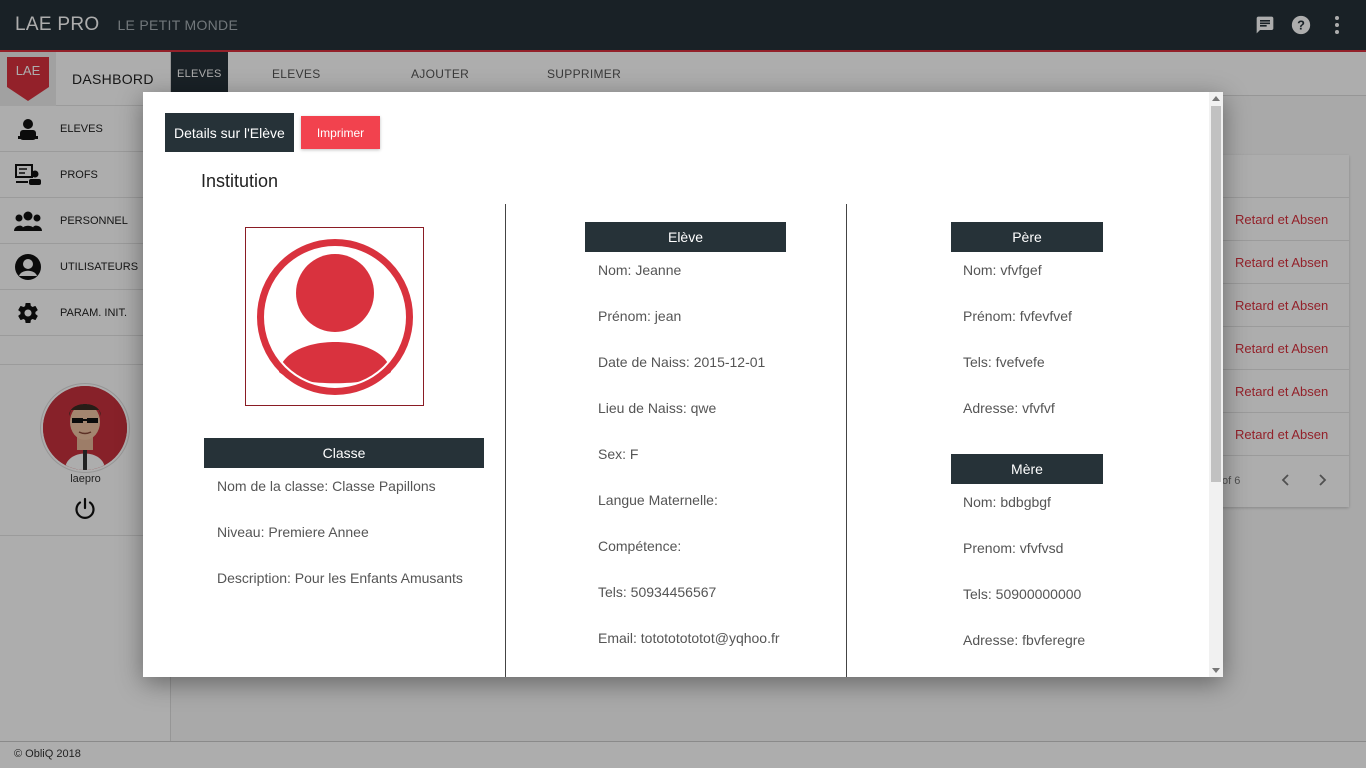  I want to click on dialog-scrollbar, so click(1216, 384).